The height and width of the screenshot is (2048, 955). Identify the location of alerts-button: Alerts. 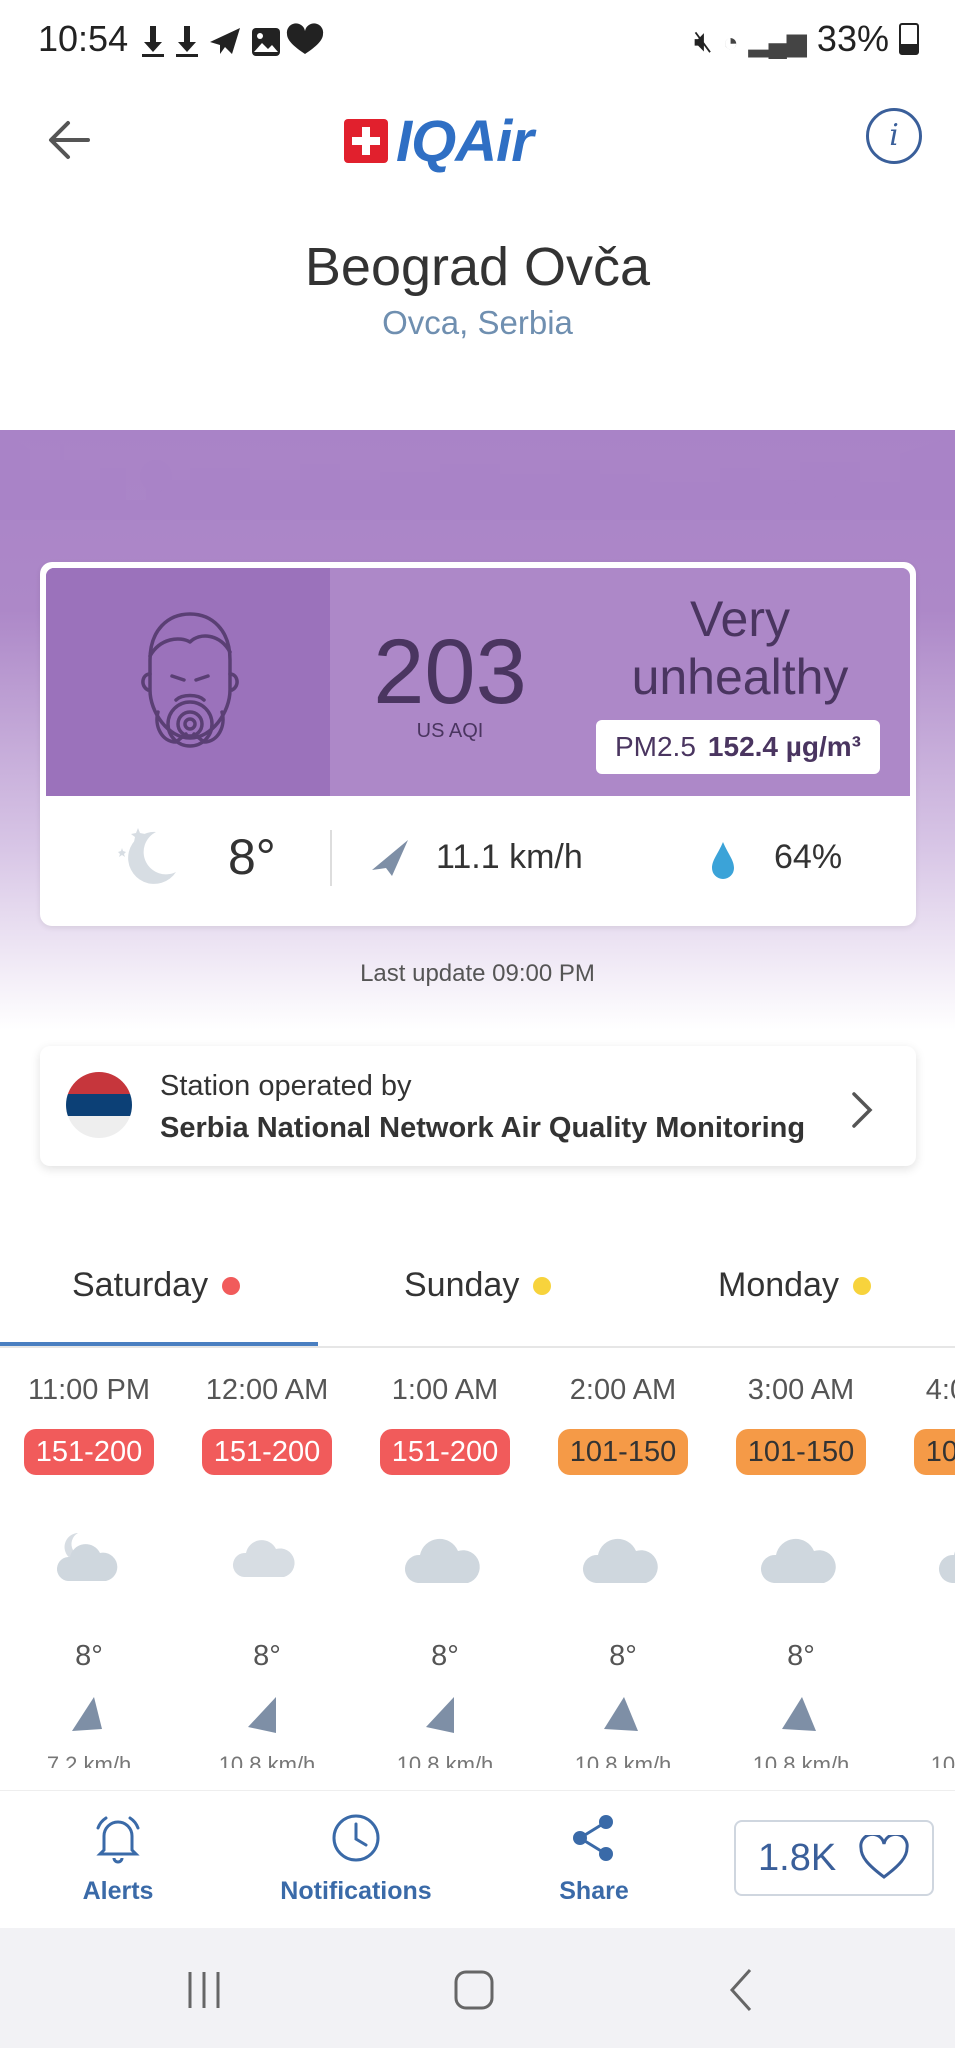
(118, 1858).